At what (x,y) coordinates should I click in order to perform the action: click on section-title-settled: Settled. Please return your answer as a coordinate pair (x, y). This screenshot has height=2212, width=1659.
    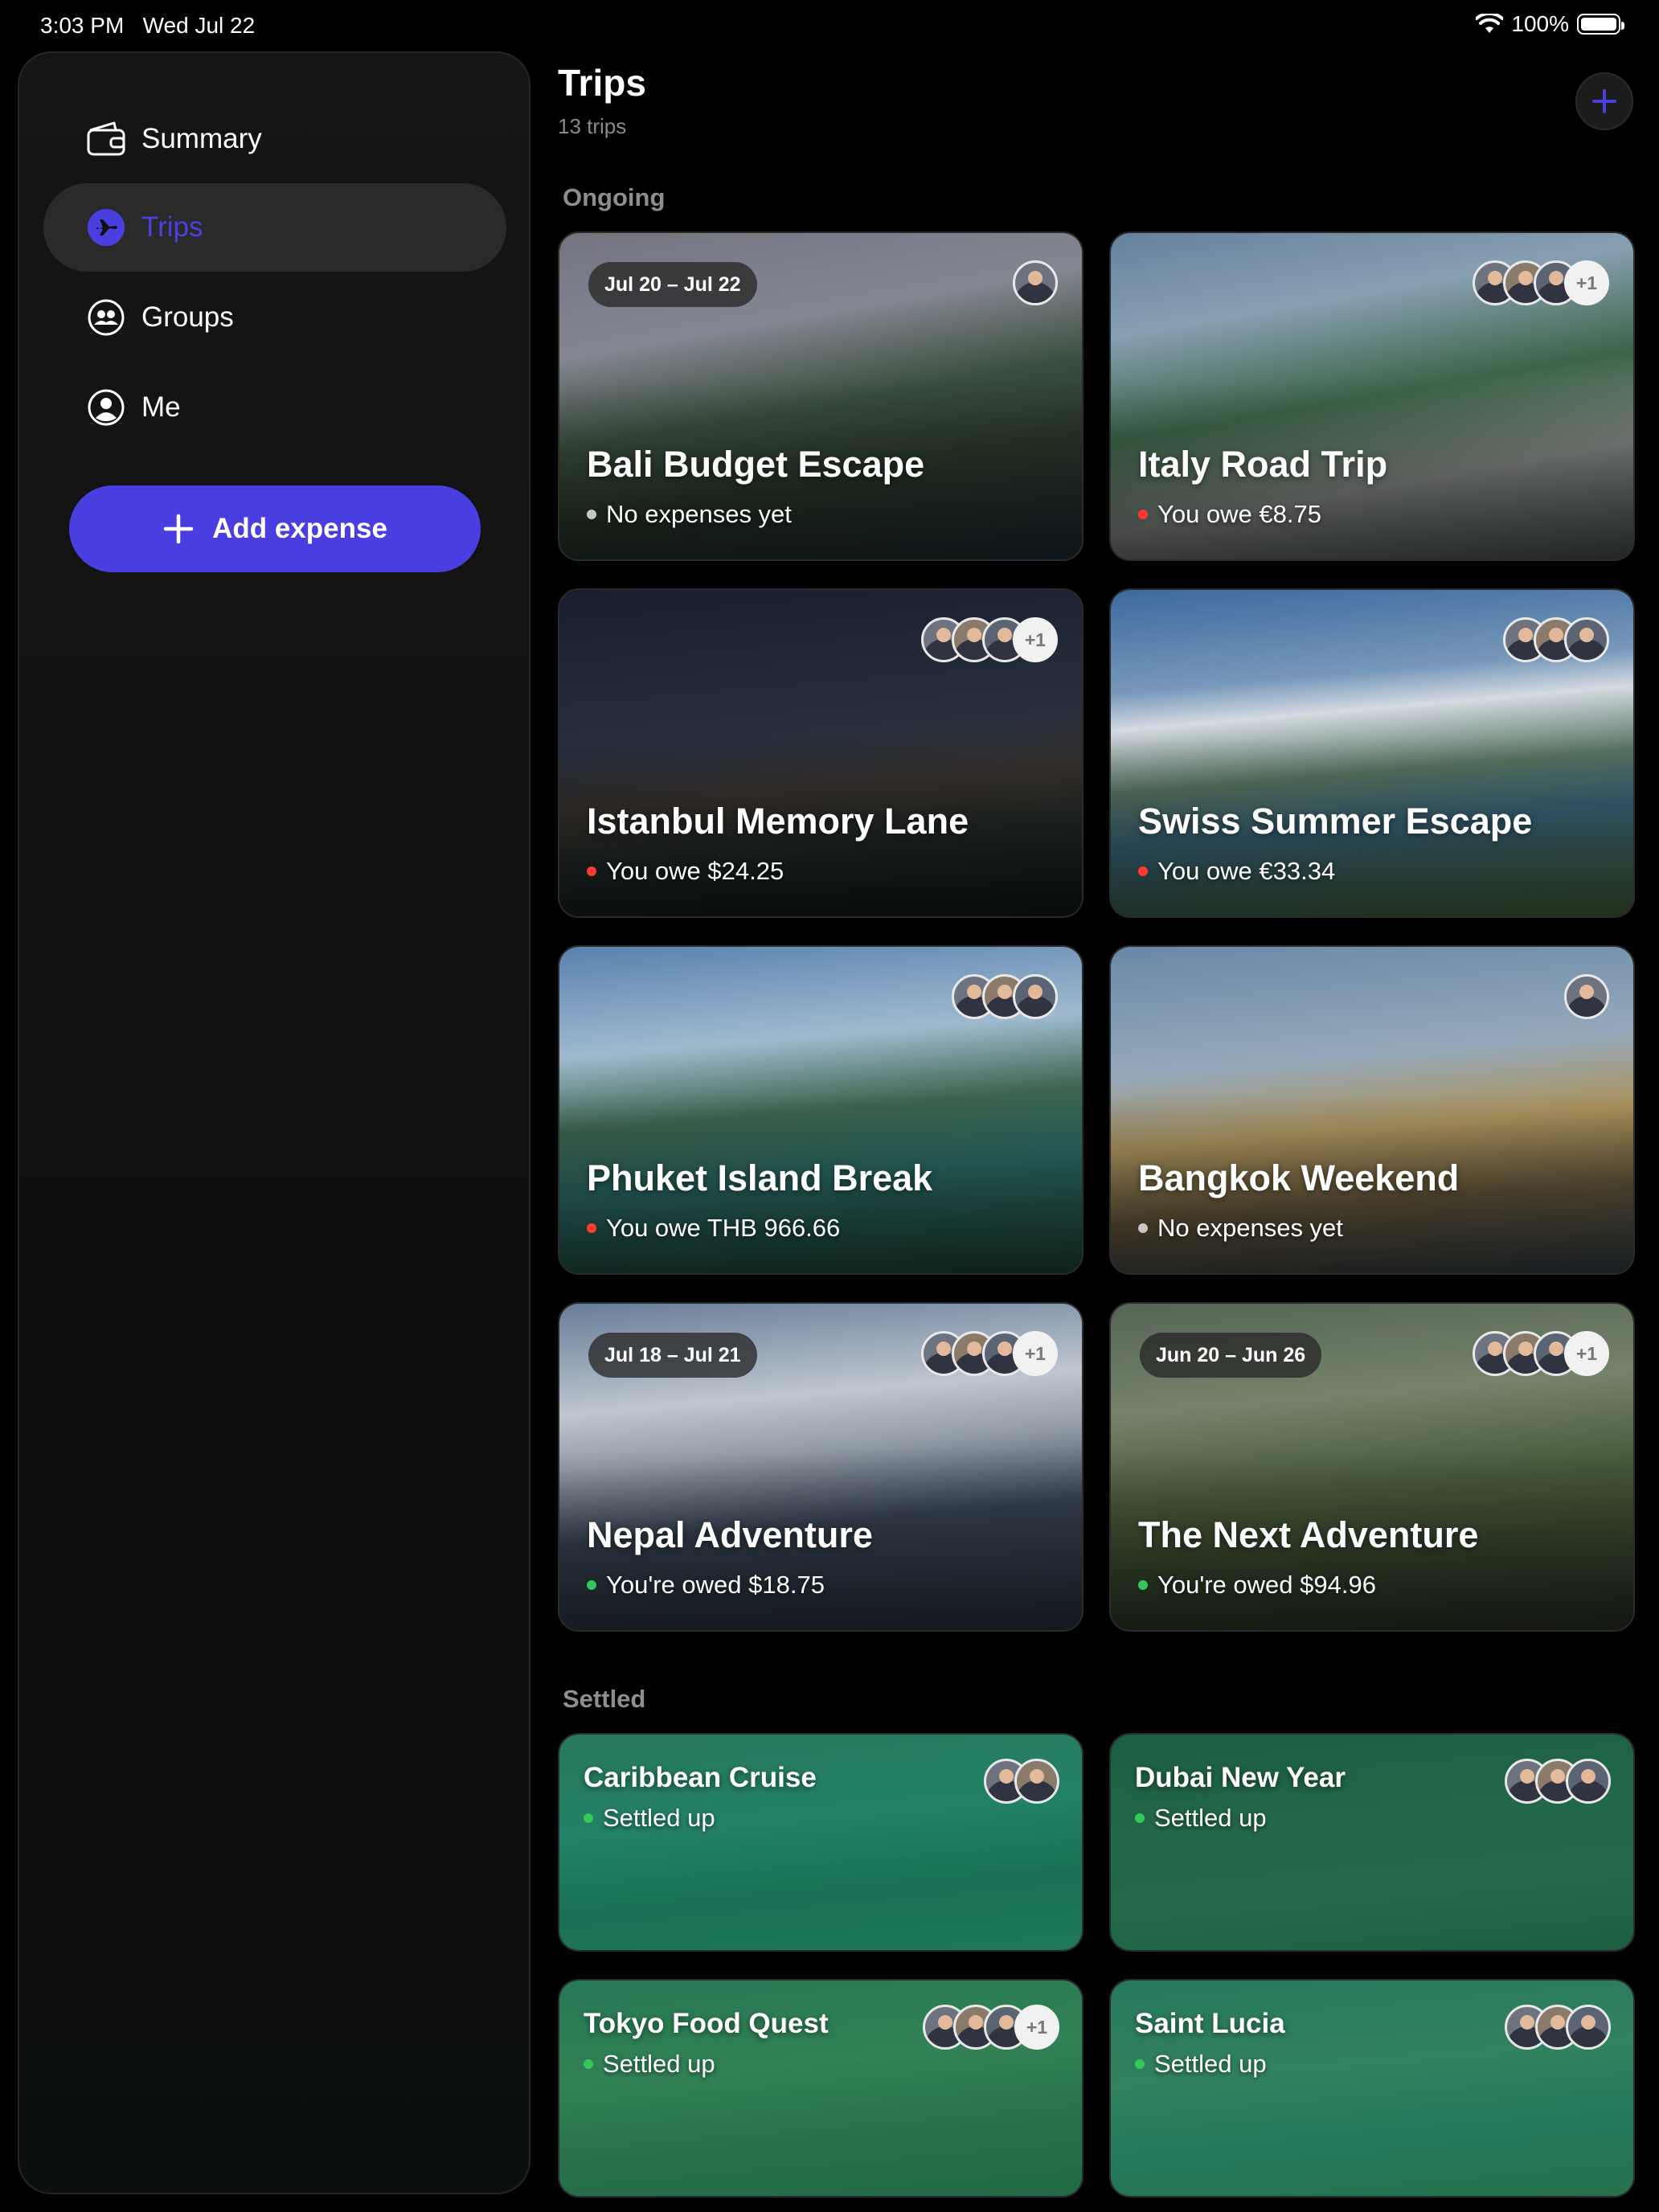
    Looking at the image, I should click on (604, 1699).